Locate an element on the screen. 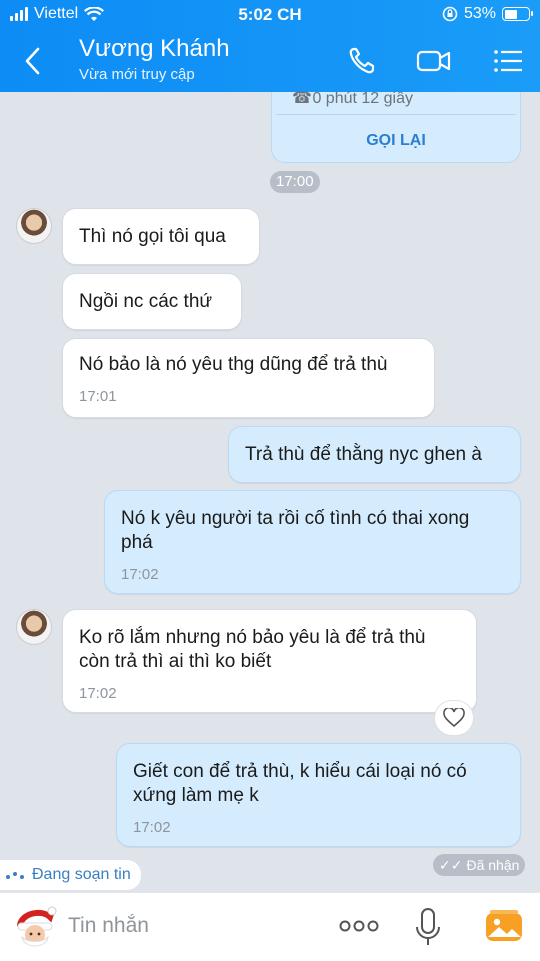  message-bubble-incoming: Thì nó gọi tôi qua is located at coordinates (161, 236).